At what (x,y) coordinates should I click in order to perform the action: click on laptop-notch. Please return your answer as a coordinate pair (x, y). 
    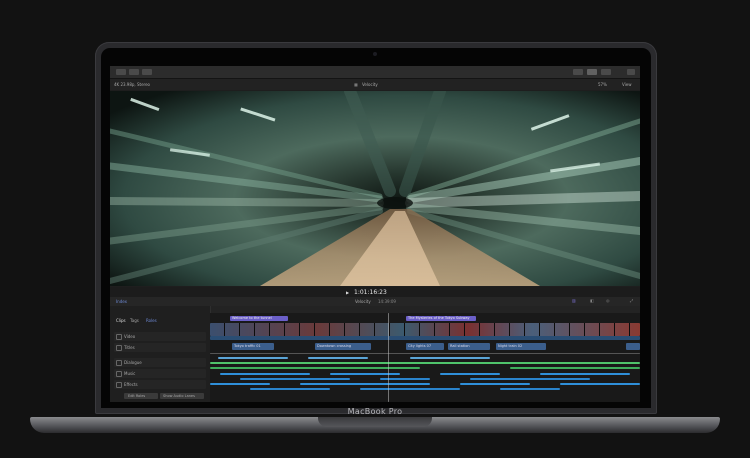
    Looking at the image, I should click on (375, 422).